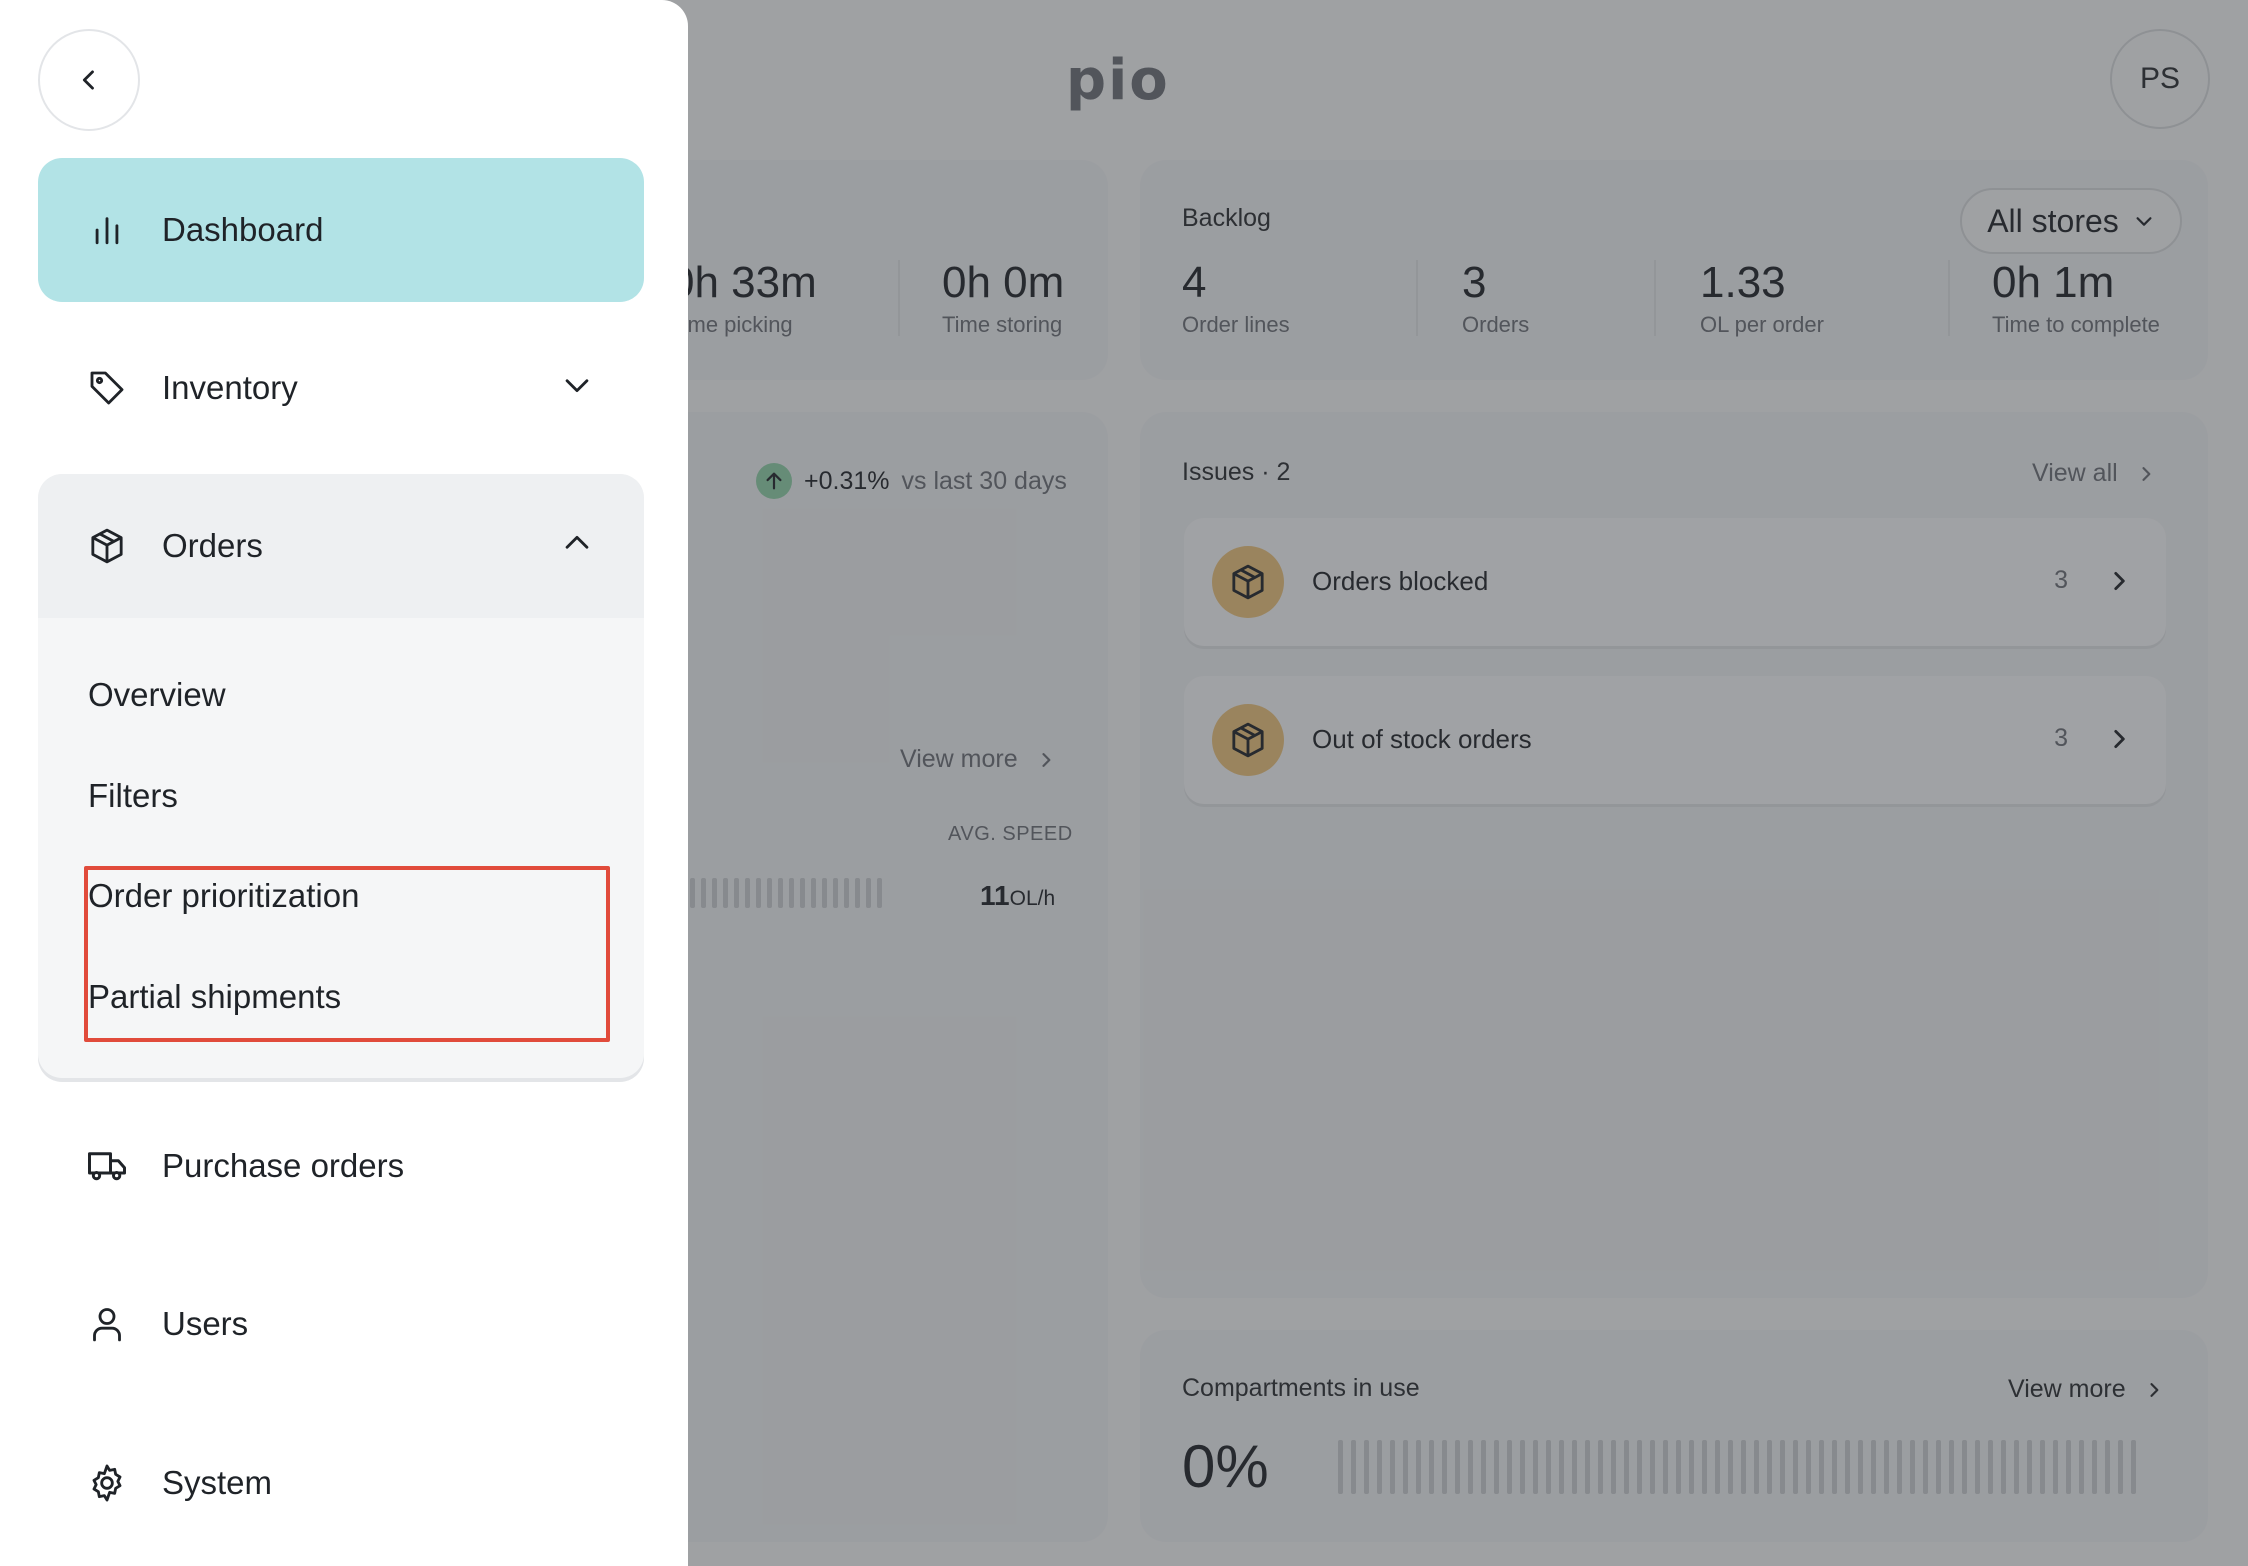  What do you see at coordinates (133, 796) in the screenshot?
I see `sub-item-filters: Filters` at bounding box center [133, 796].